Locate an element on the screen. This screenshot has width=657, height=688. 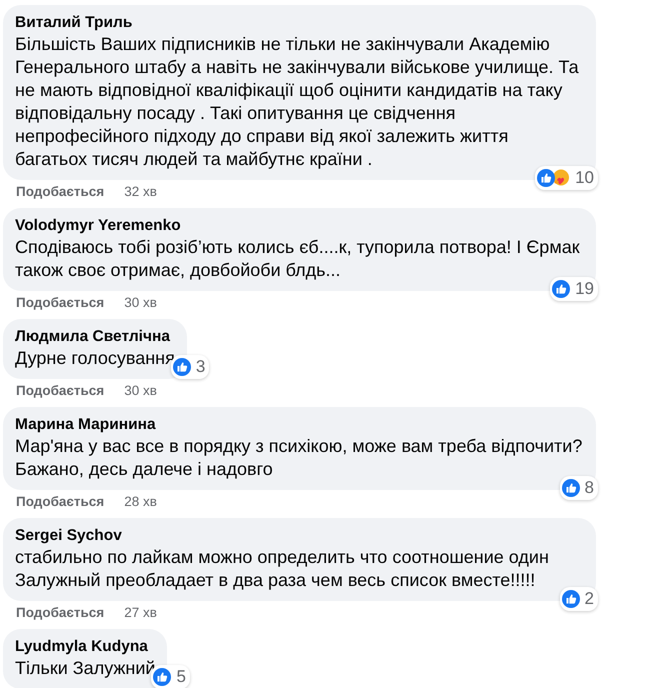
reaction-count-pill: 10 is located at coordinates (566, 178).